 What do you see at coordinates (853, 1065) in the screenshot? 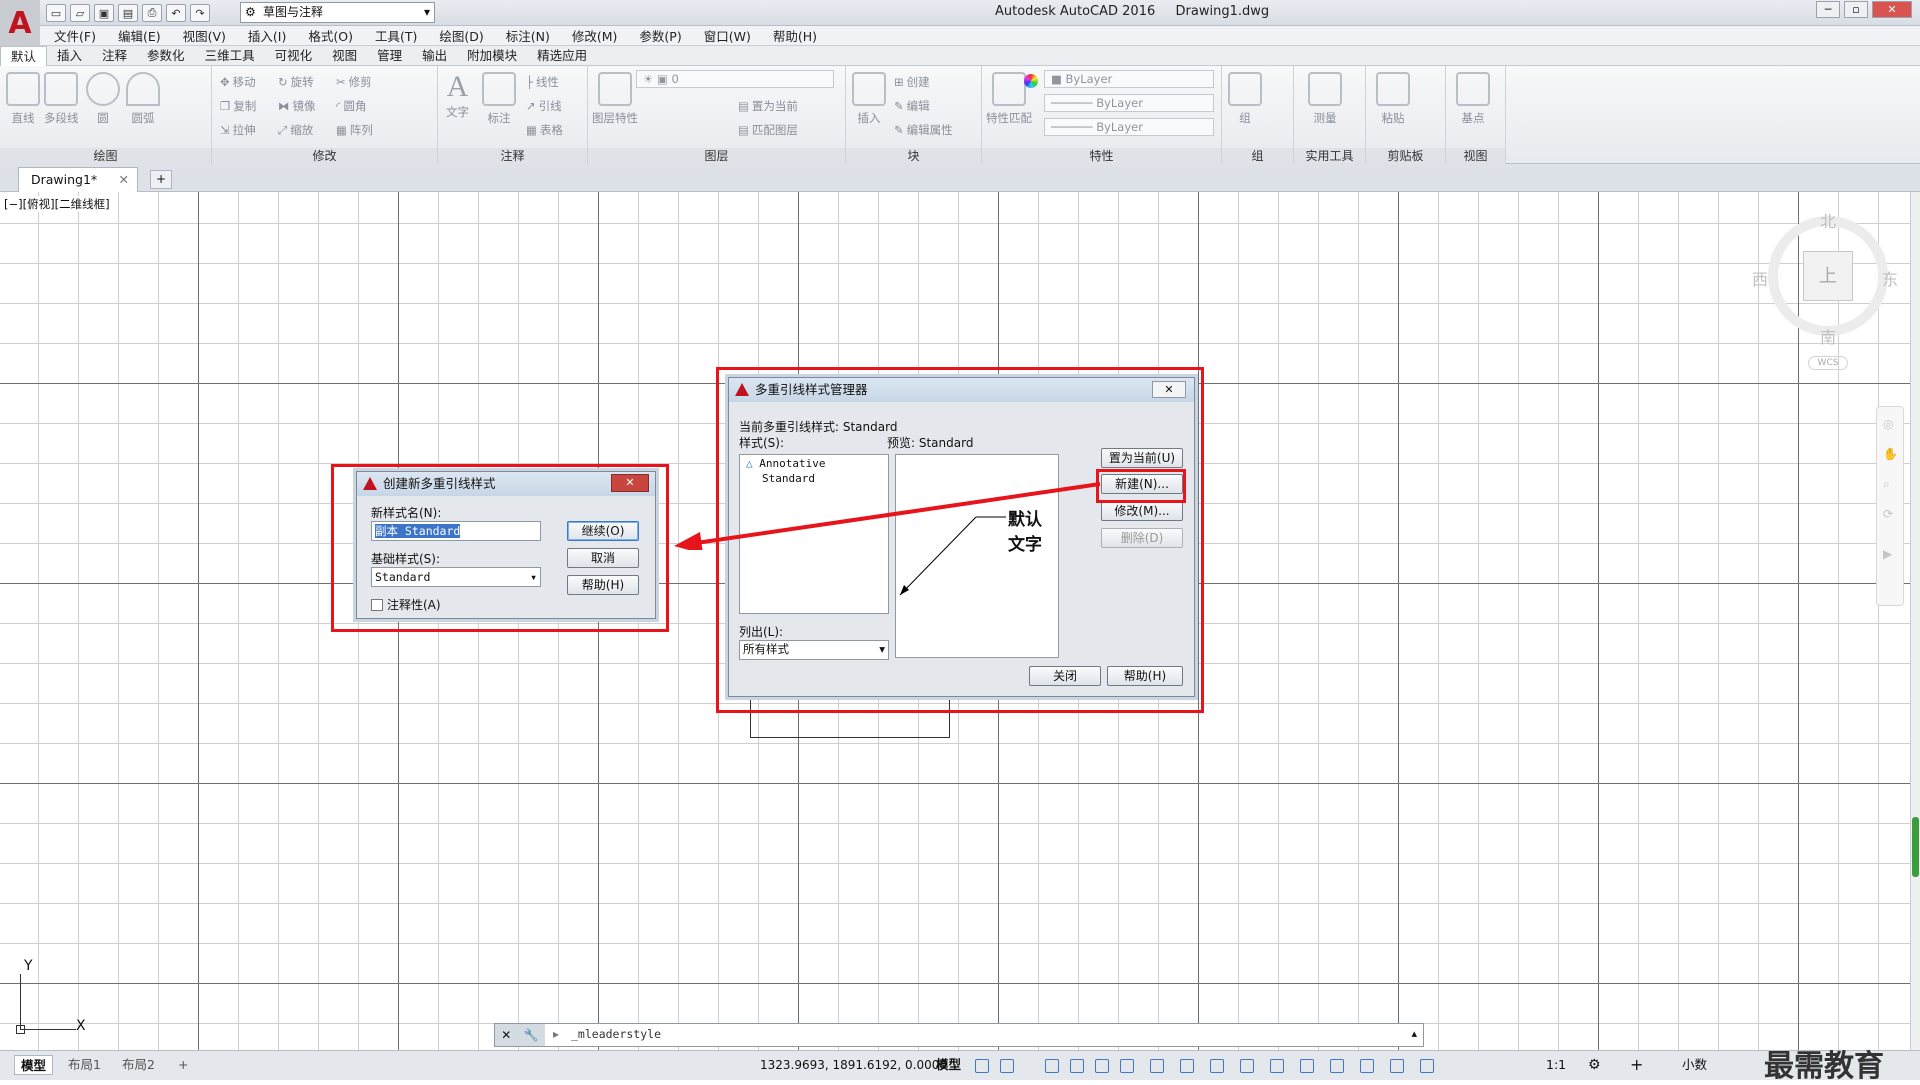
I see `coordinates-readout: 1323.9693, 1891.6192, 0.0000` at bounding box center [853, 1065].